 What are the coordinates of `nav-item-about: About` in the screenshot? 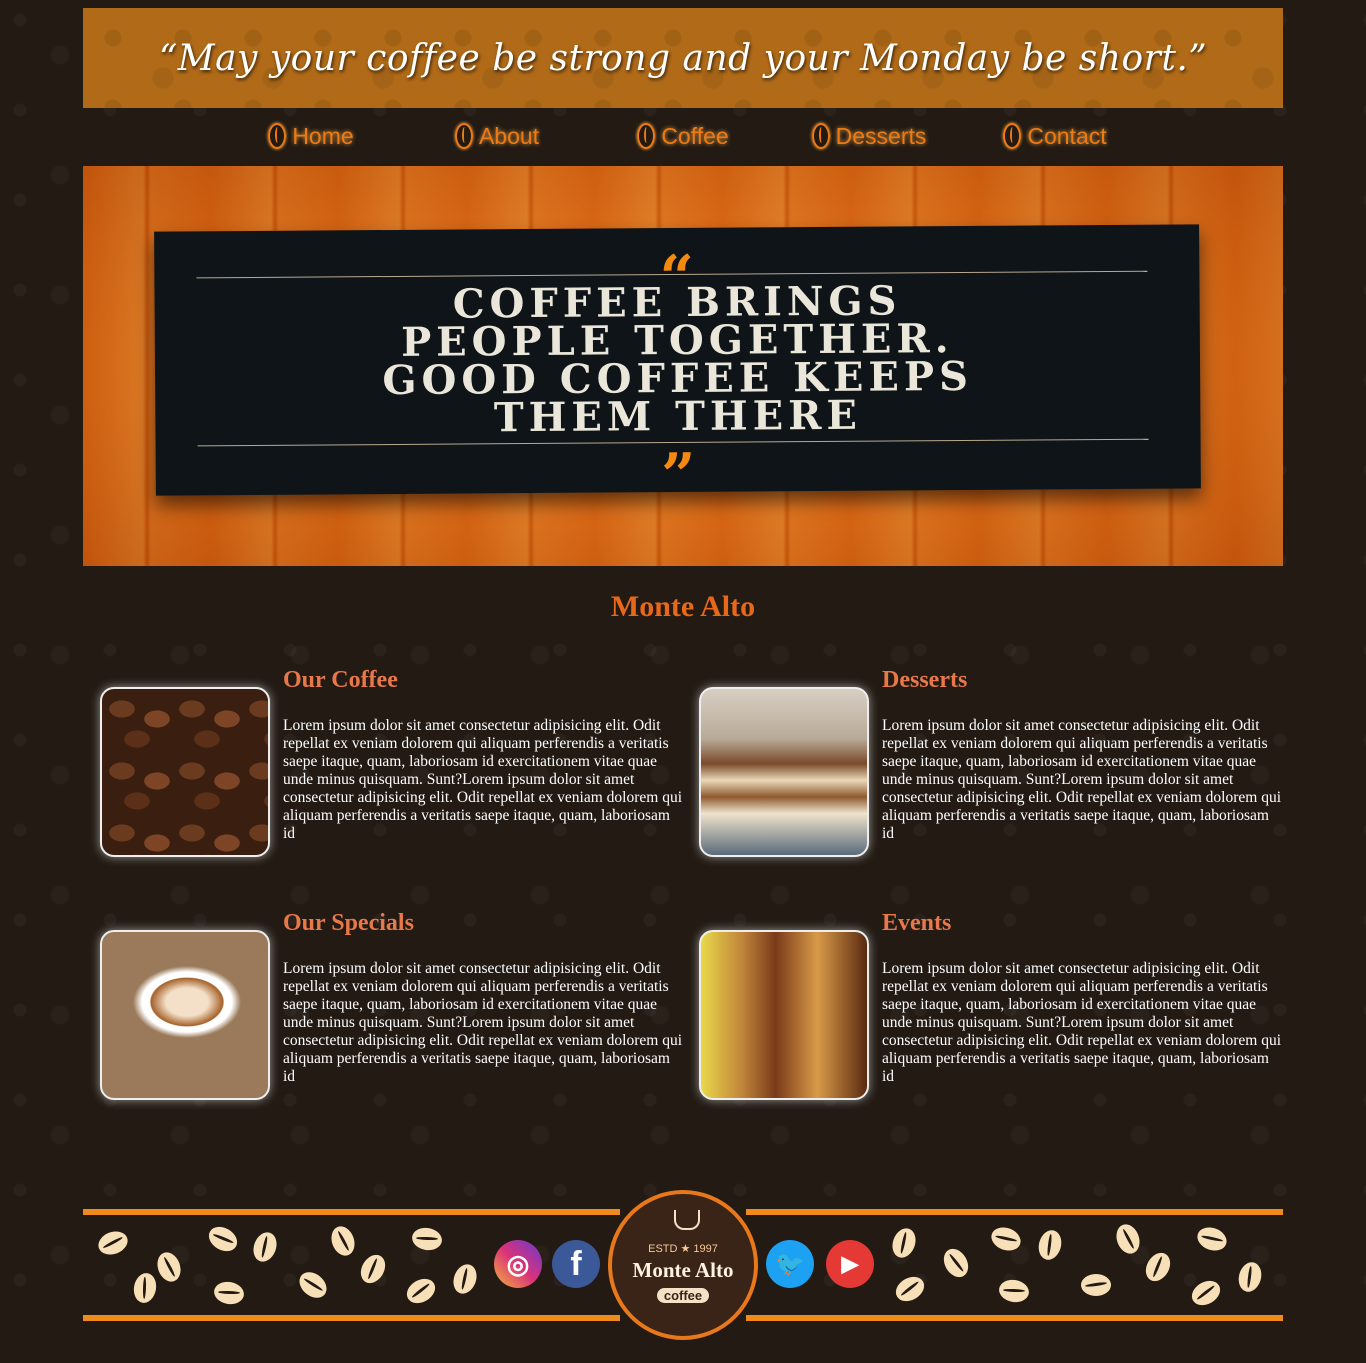 It's located at (497, 136).